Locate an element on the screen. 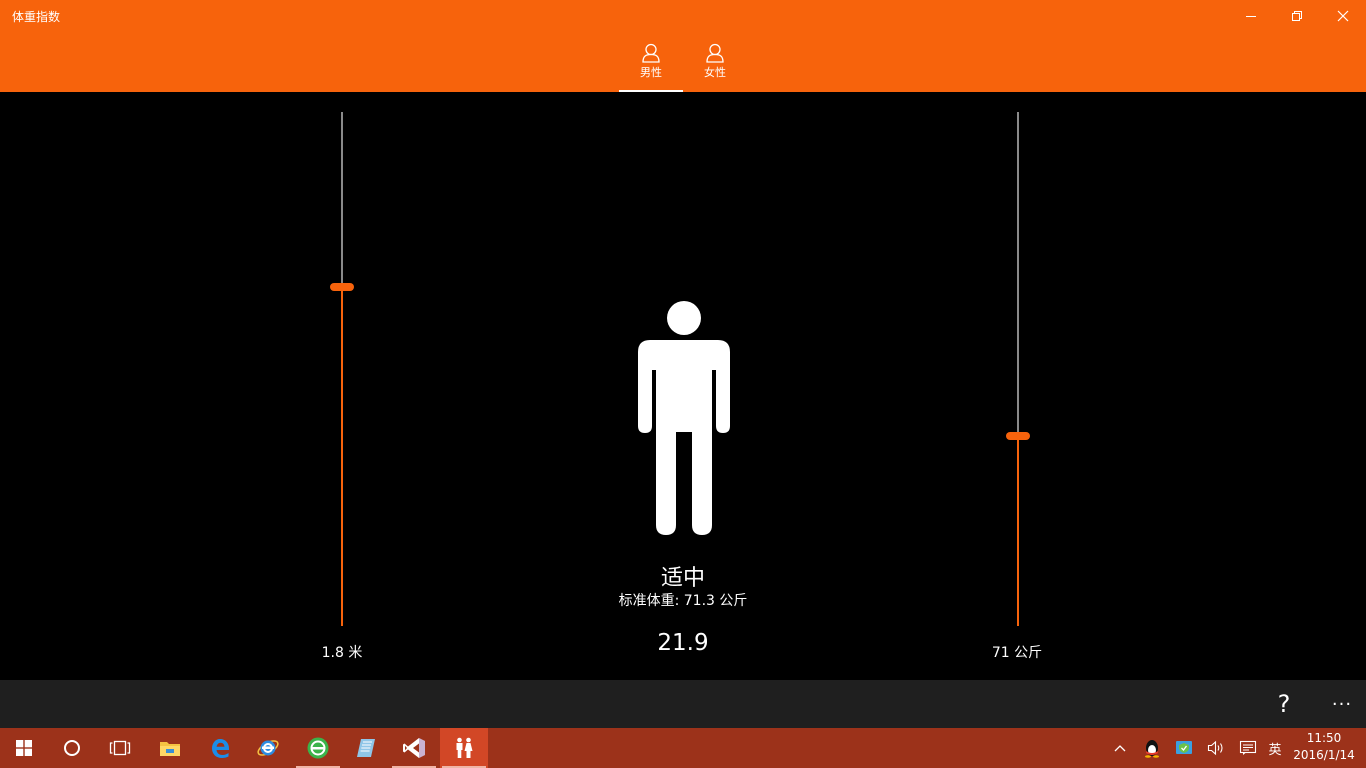  volume-button is located at coordinates (1216, 748).